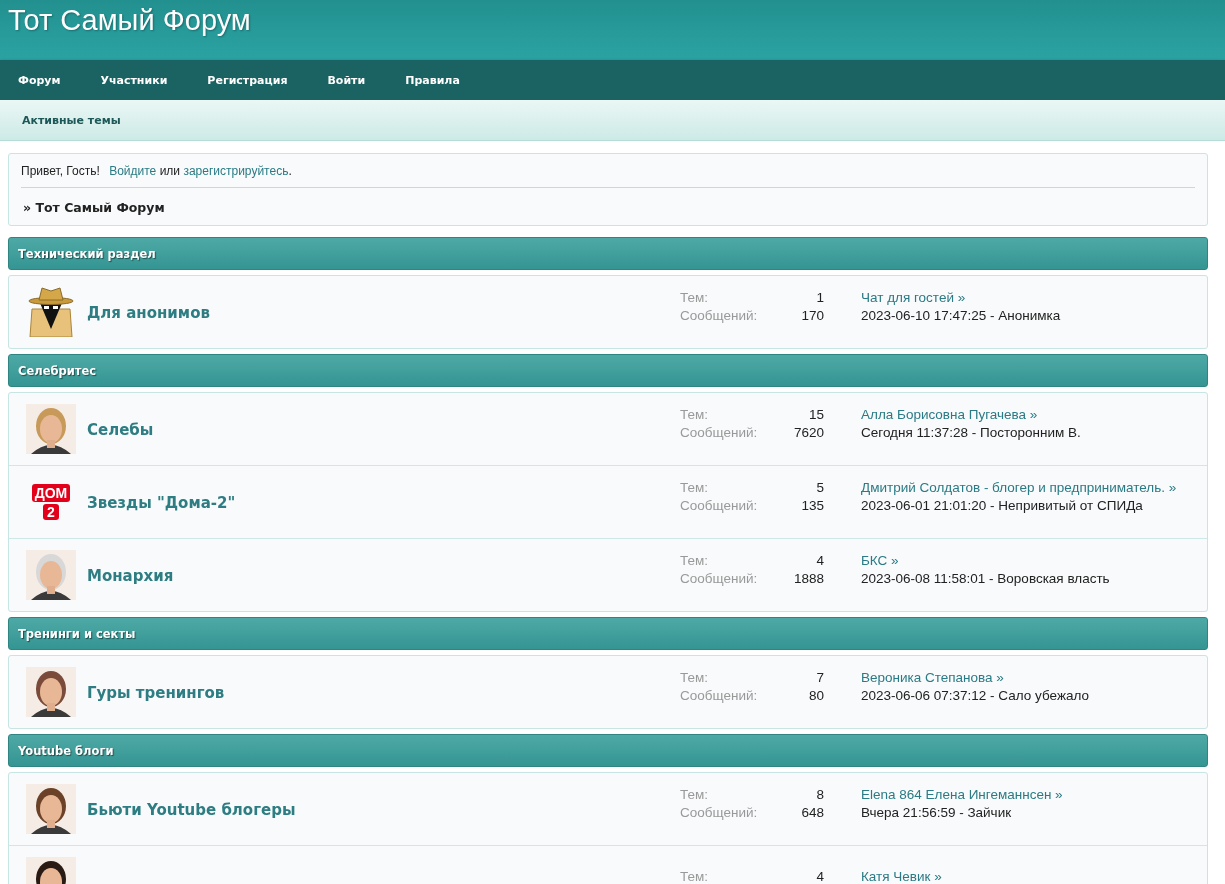 Image resolution: width=1225 pixels, height=884 pixels. I want to click on posts-count: 1888, so click(808, 578).